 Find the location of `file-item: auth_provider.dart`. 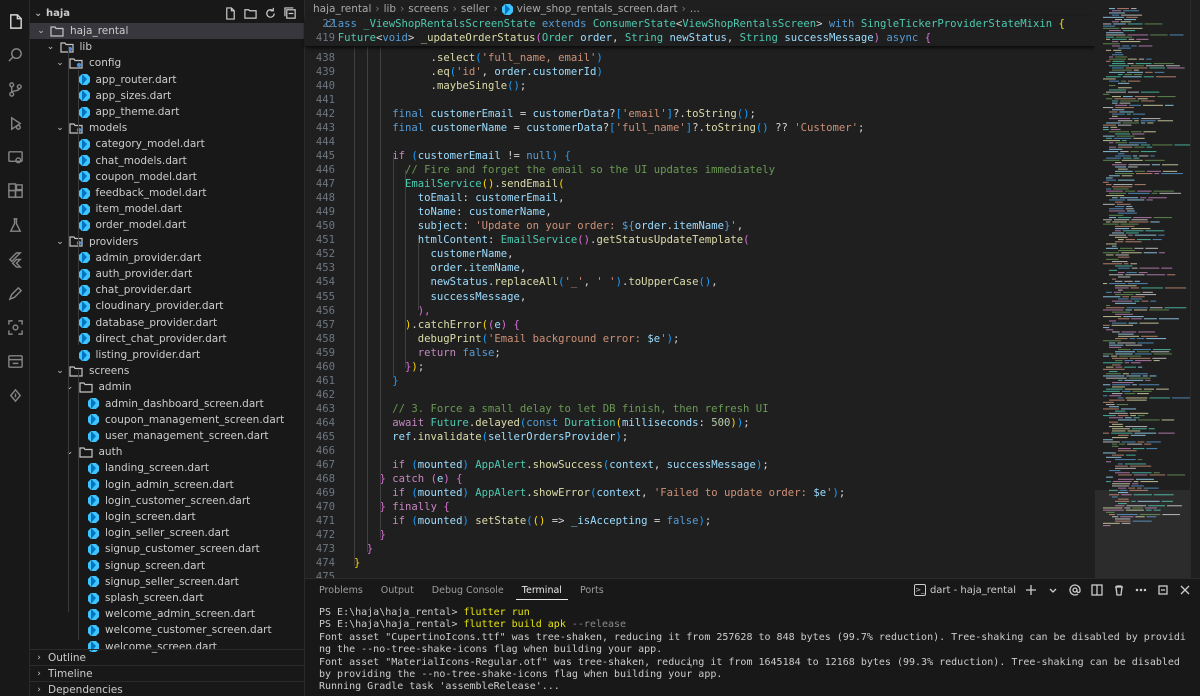

file-item: auth_provider.dart is located at coordinates (167, 274).